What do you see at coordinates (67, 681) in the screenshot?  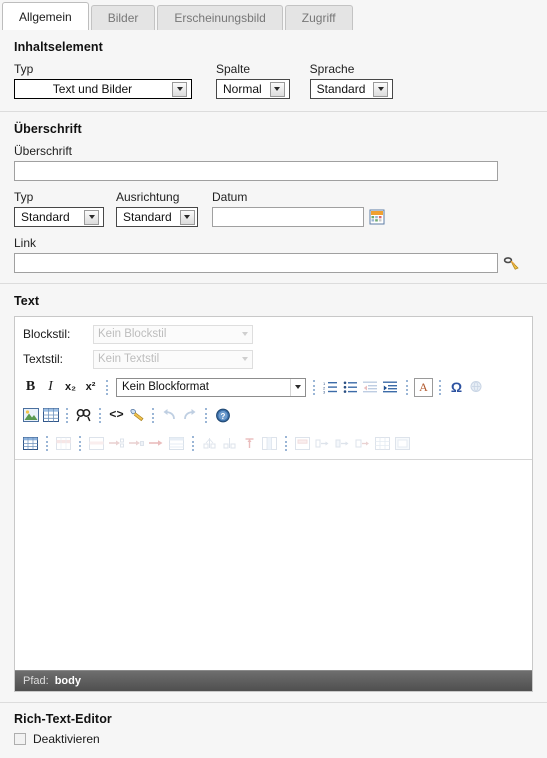 I see `path-value: body` at bounding box center [67, 681].